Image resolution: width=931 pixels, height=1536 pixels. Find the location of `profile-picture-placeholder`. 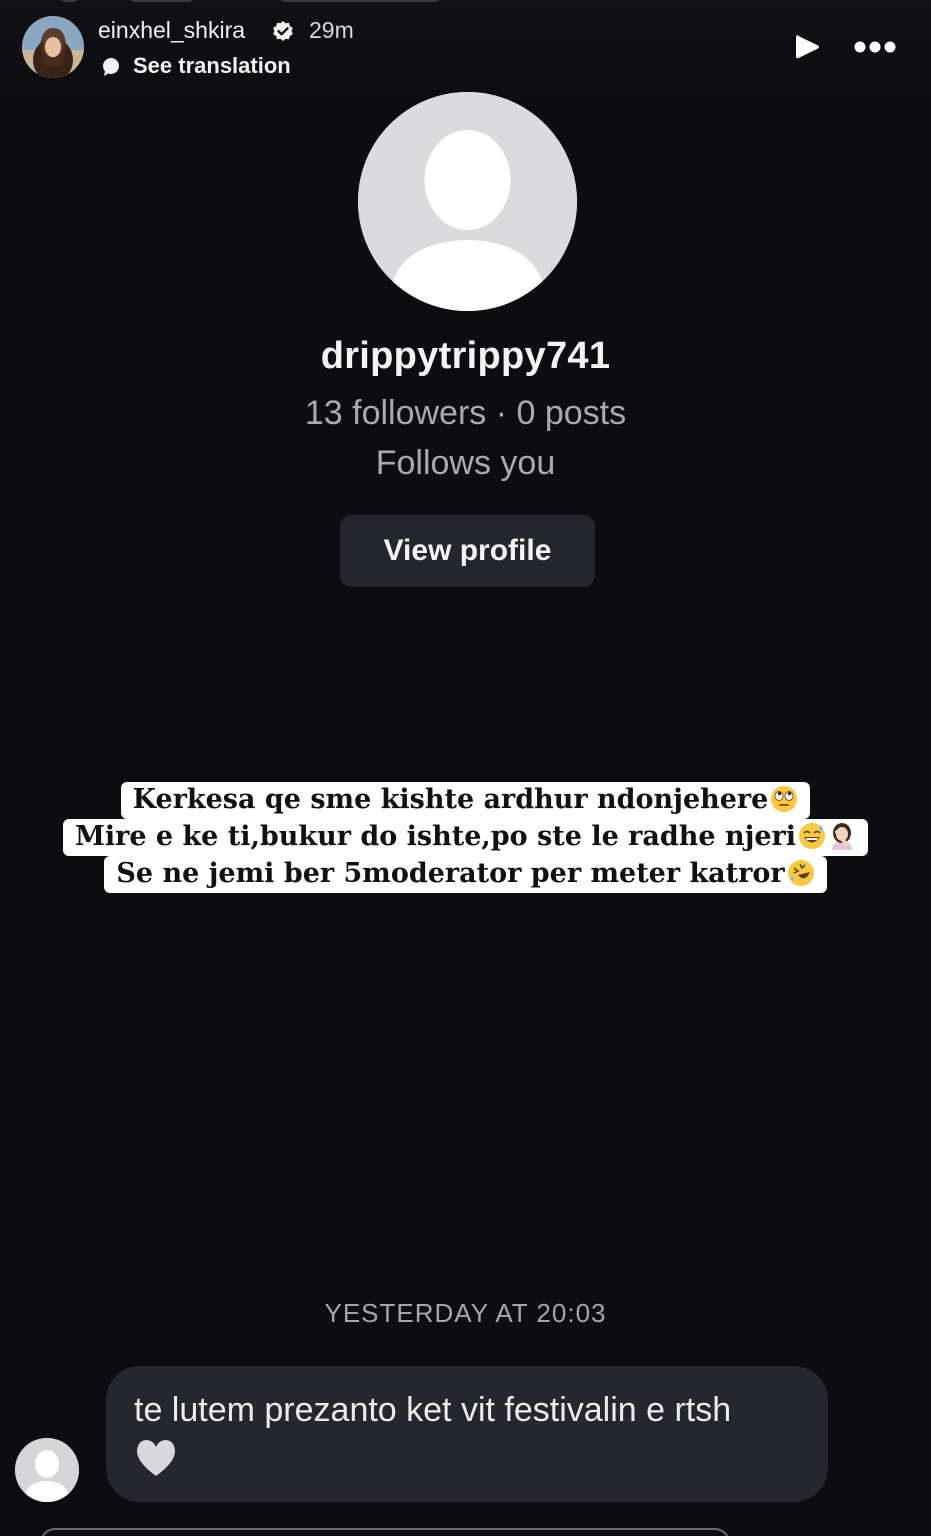

profile-picture-placeholder is located at coordinates (467, 201).